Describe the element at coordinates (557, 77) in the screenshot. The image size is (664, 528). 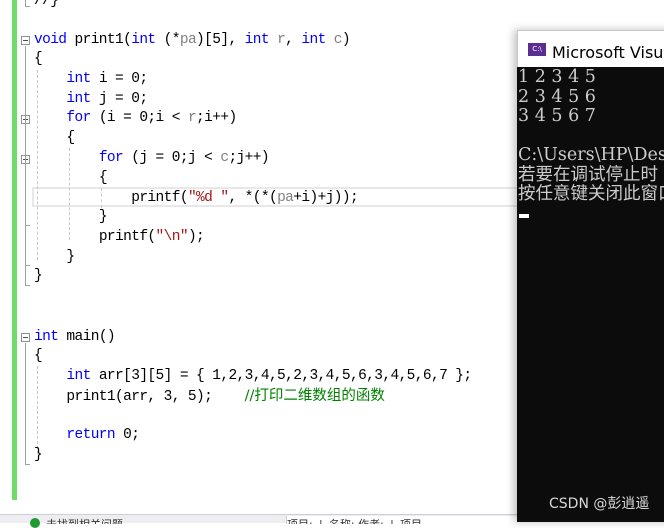
I see `console-output-line: 1 2 3 4 5` at that location.